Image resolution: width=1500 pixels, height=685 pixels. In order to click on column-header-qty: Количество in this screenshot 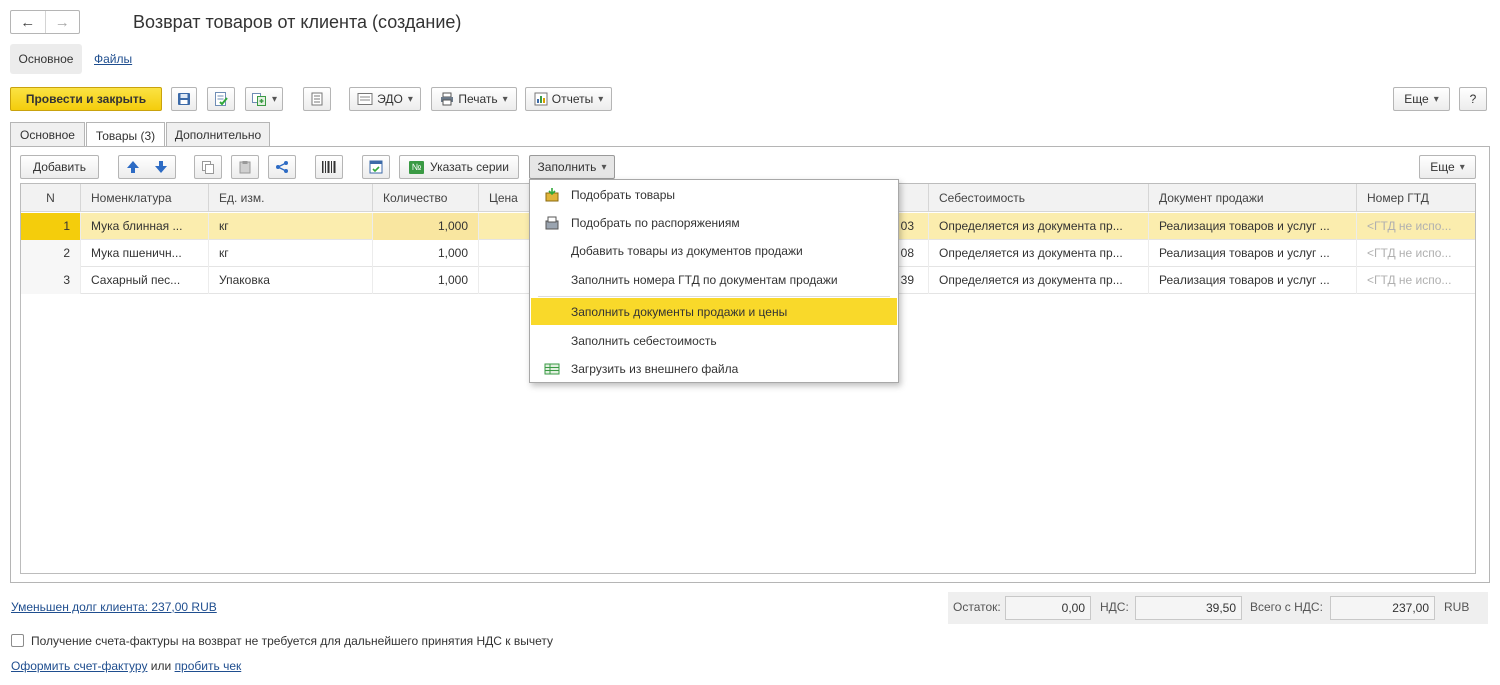, I will do `click(426, 198)`.